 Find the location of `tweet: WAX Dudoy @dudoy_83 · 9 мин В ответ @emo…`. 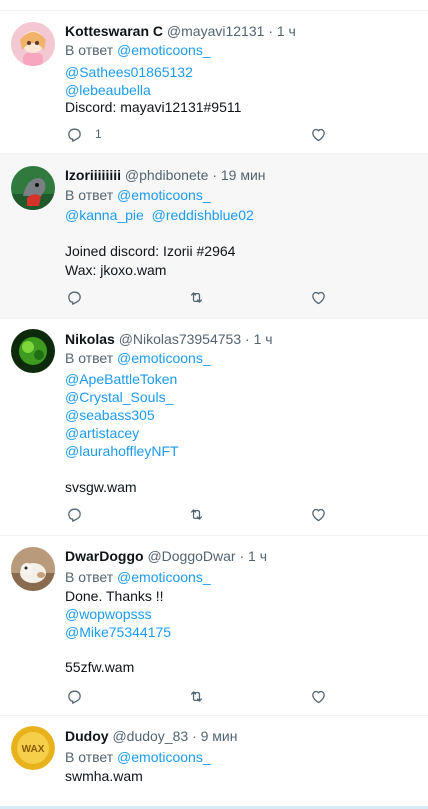

tweet: WAX Dudoy @dudoy_83 · 9 мин В ответ @emo… is located at coordinates (214, 761).